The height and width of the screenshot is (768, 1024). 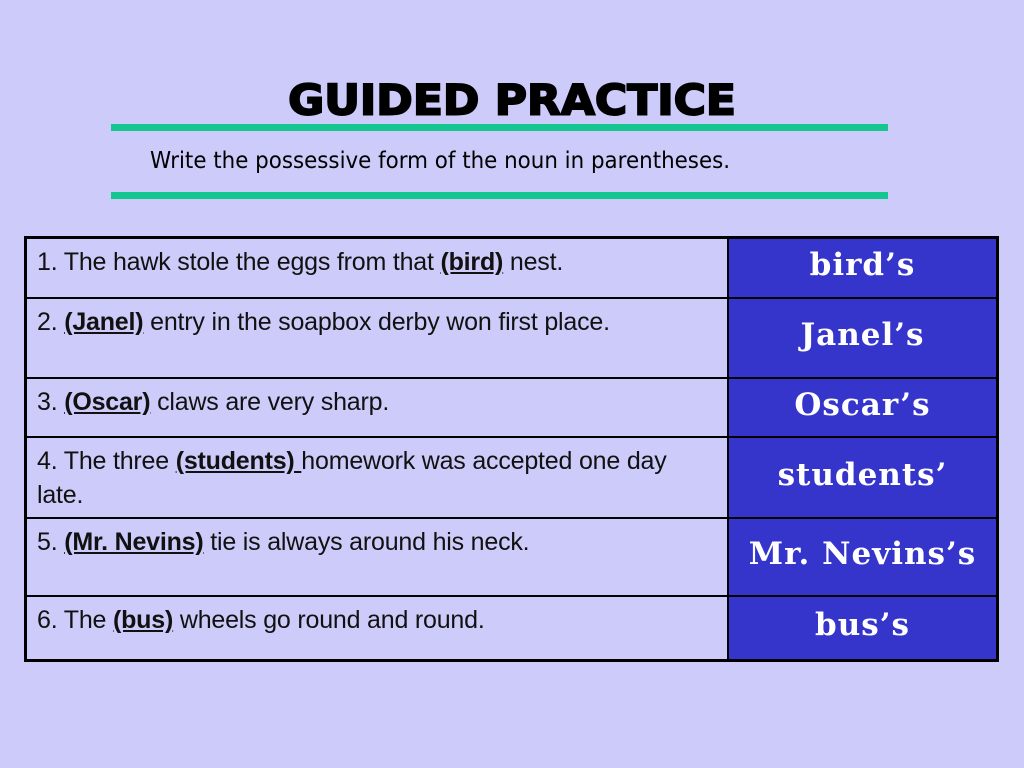 I want to click on top-divider, so click(x=499, y=127).